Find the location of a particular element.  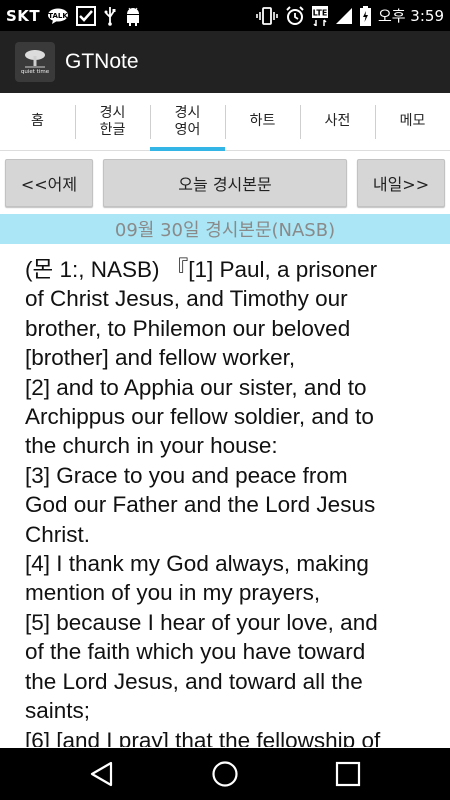

tab-dictionary: 사전 is located at coordinates (337, 121).